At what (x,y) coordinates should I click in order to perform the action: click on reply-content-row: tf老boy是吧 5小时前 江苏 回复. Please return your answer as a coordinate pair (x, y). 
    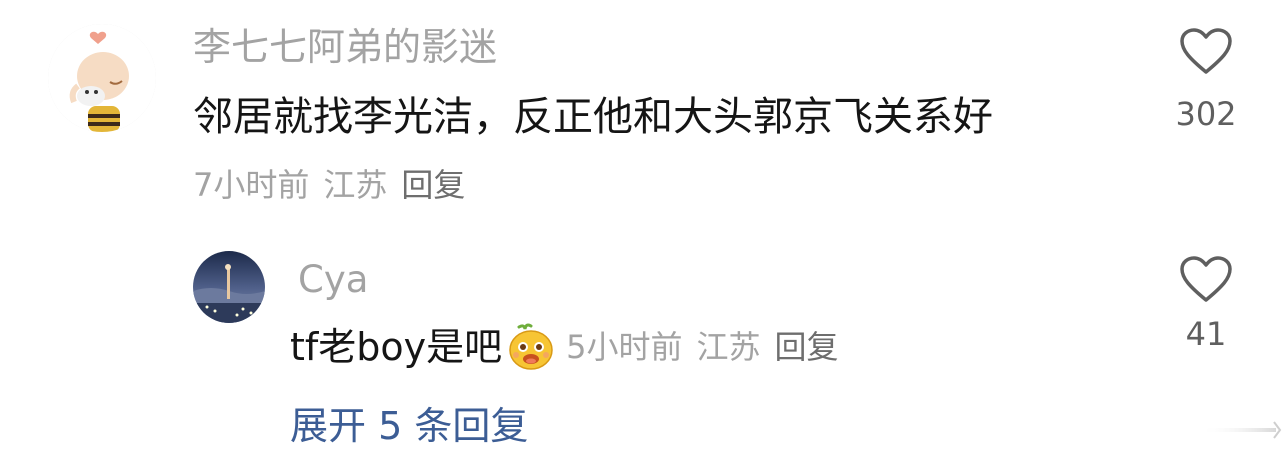
    Looking at the image, I should click on (564, 347).